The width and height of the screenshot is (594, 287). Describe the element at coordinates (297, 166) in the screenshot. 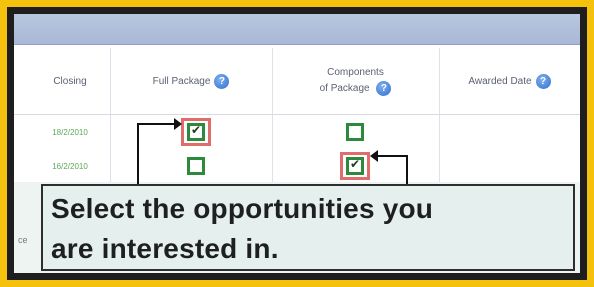

I see `table-row: 16/2/2010` at that location.